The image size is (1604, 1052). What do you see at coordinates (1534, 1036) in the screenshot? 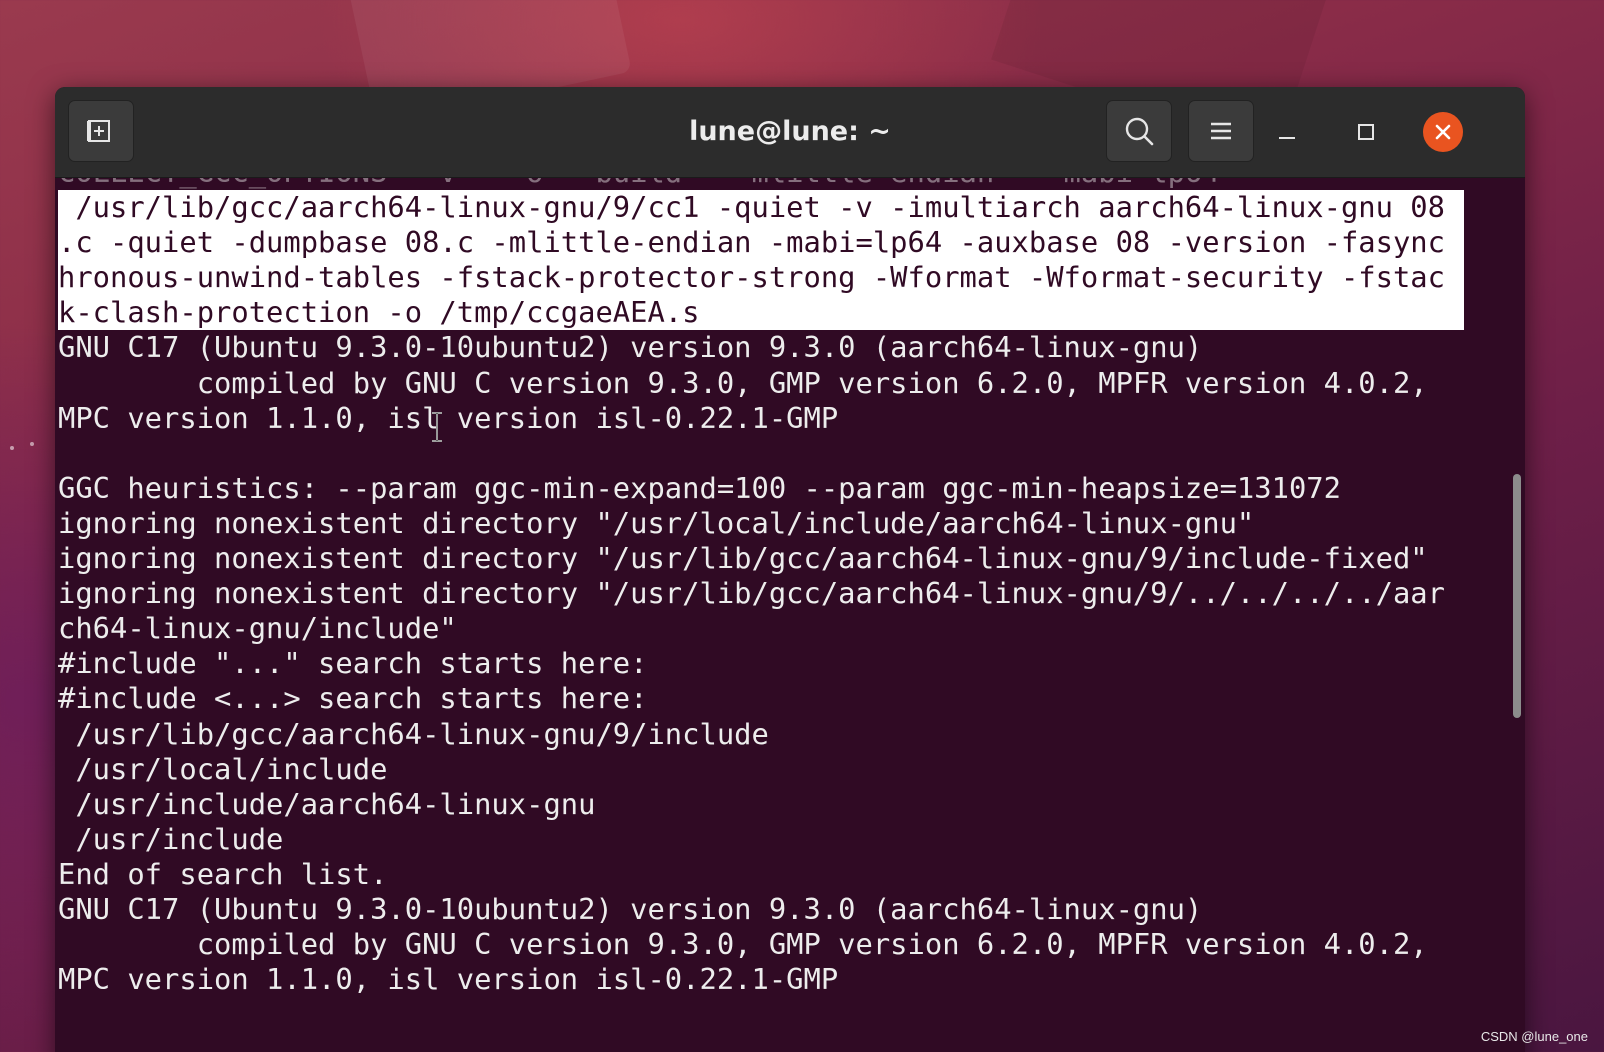
I see `watermark-text: CSDN @lune_one` at bounding box center [1534, 1036].